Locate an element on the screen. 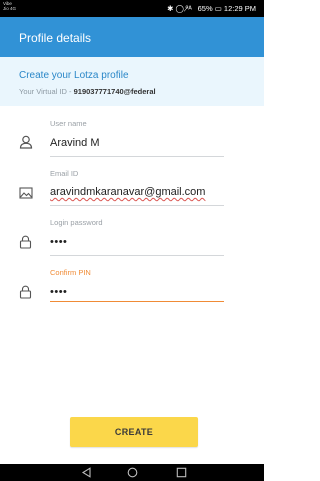 This screenshot has width=320, height=481. banner-title: Create your Lotza profile is located at coordinates (74, 75).